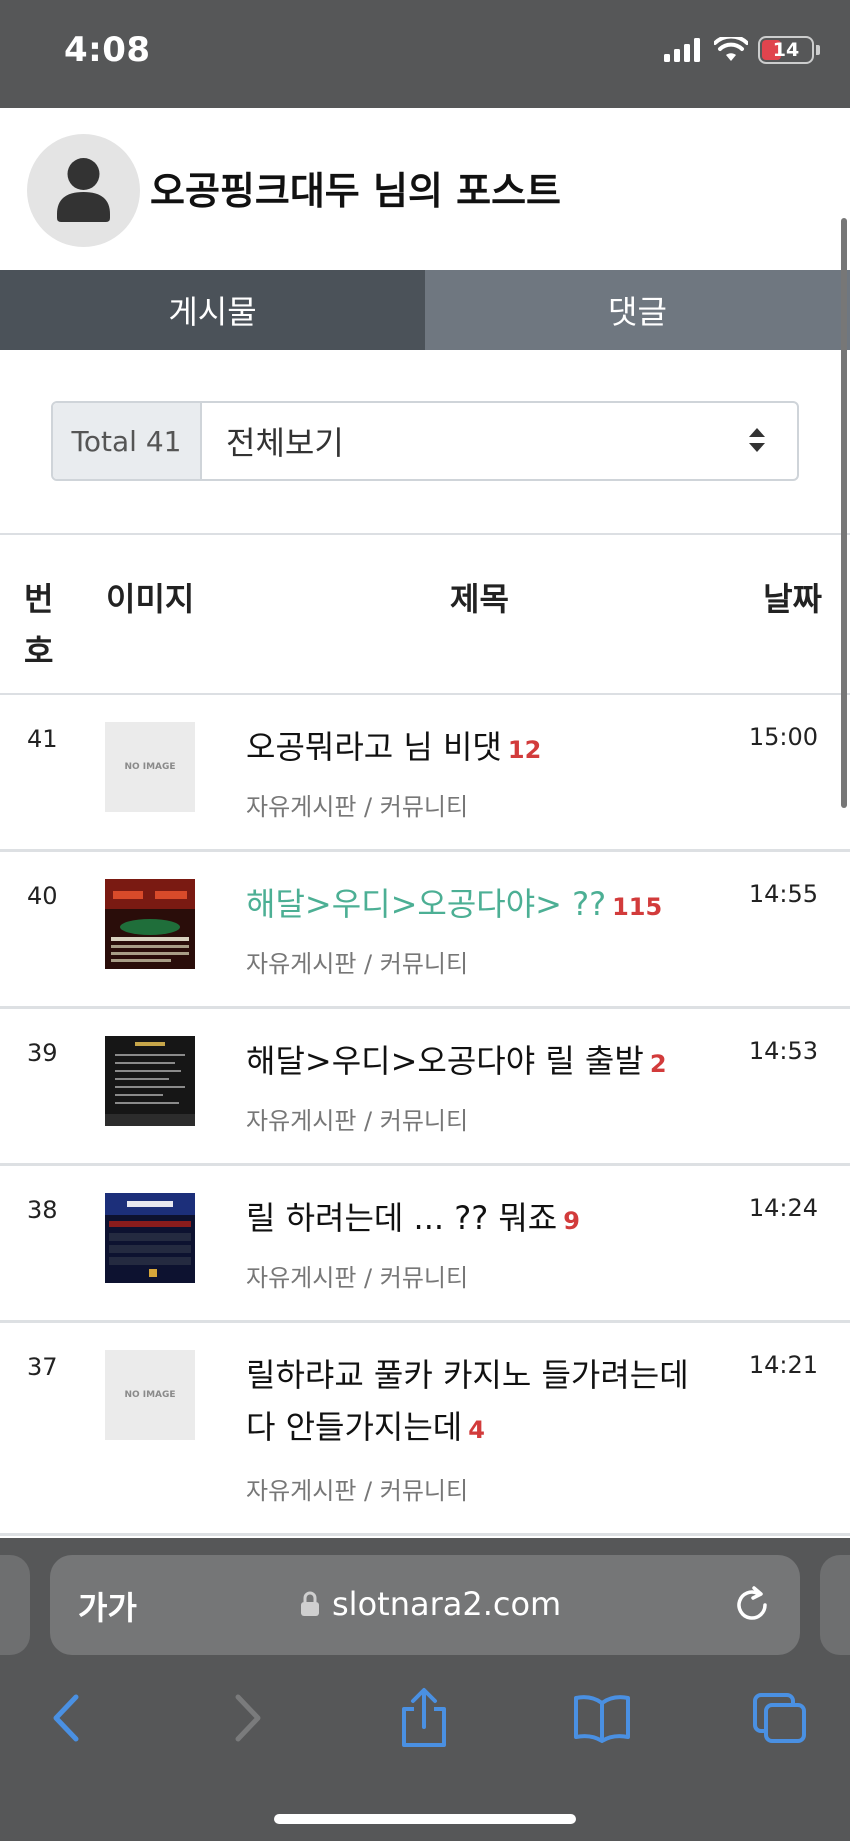 This screenshot has width=850, height=1841. What do you see at coordinates (42, 1210) in the screenshot?
I see `row-number: 38` at bounding box center [42, 1210].